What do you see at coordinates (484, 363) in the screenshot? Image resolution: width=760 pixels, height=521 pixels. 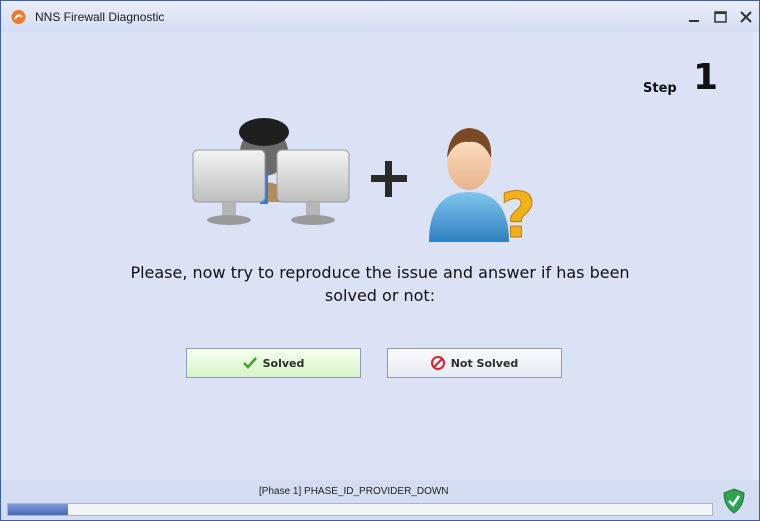 I see `not-solved-button-label: Not Solved` at bounding box center [484, 363].